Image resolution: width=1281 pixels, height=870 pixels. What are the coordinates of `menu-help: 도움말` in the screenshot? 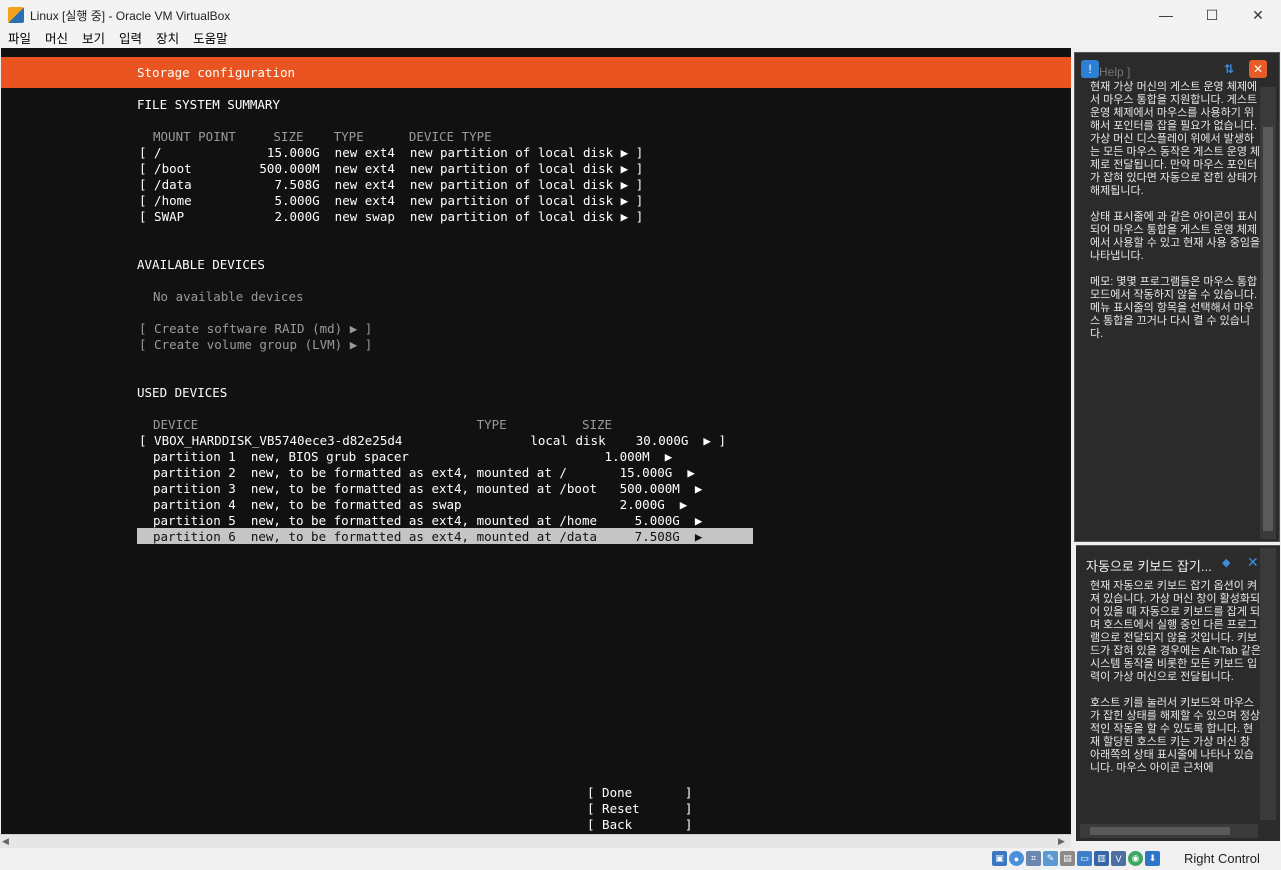 It's located at (210, 39).